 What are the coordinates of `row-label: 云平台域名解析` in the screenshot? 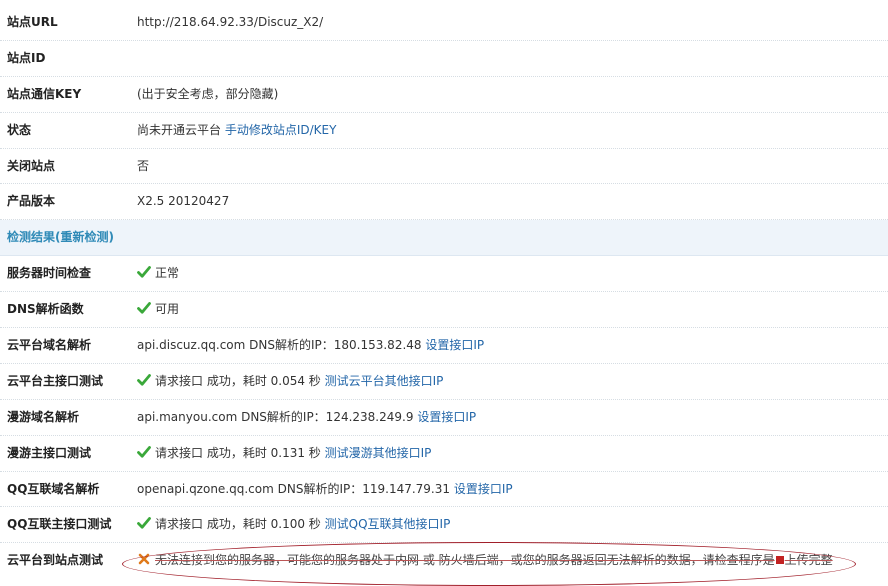 It's located at (49, 345).